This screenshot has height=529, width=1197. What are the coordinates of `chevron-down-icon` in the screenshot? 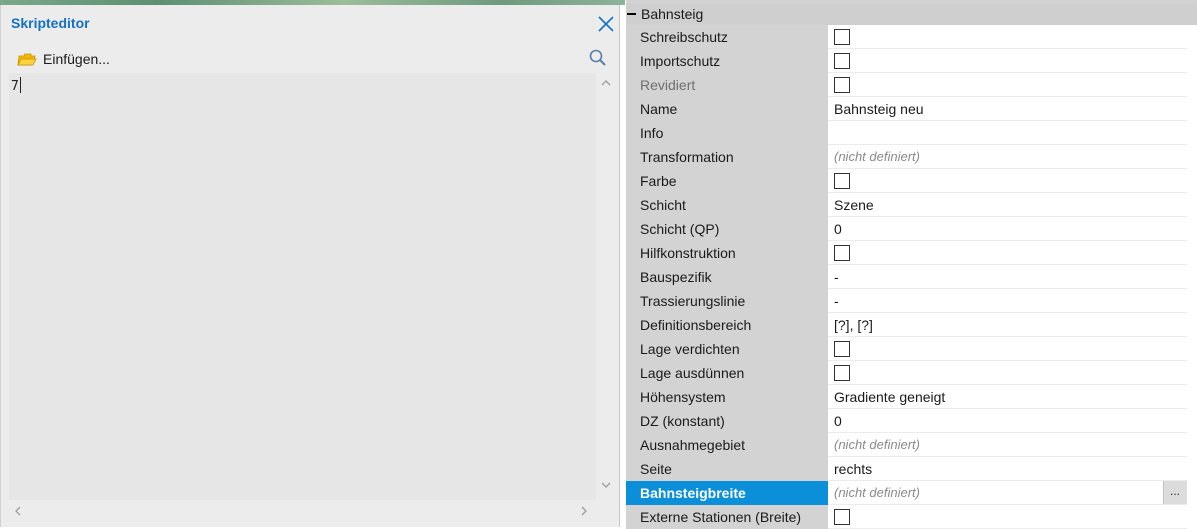 It's located at (606, 485).